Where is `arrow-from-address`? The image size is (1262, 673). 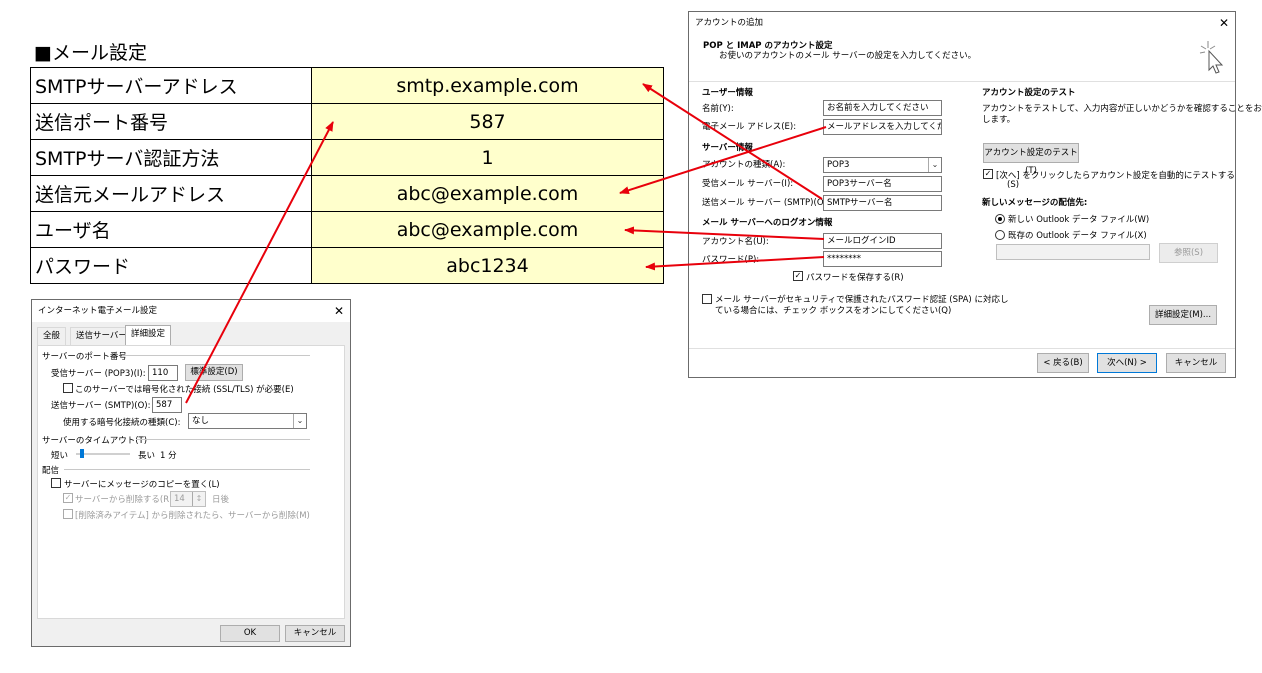 arrow-from-address is located at coordinates (723, 160).